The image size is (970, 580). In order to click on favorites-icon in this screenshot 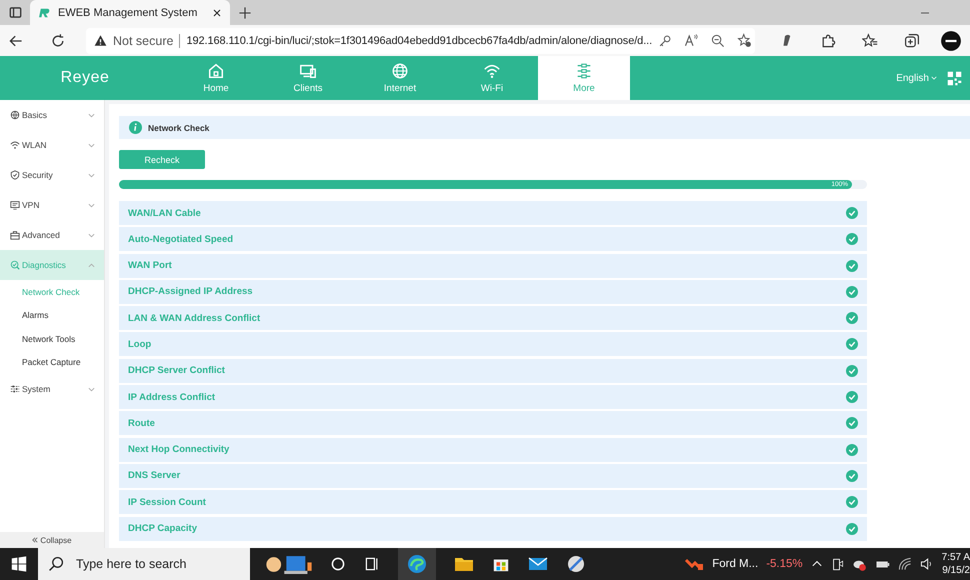, I will do `click(870, 40)`.